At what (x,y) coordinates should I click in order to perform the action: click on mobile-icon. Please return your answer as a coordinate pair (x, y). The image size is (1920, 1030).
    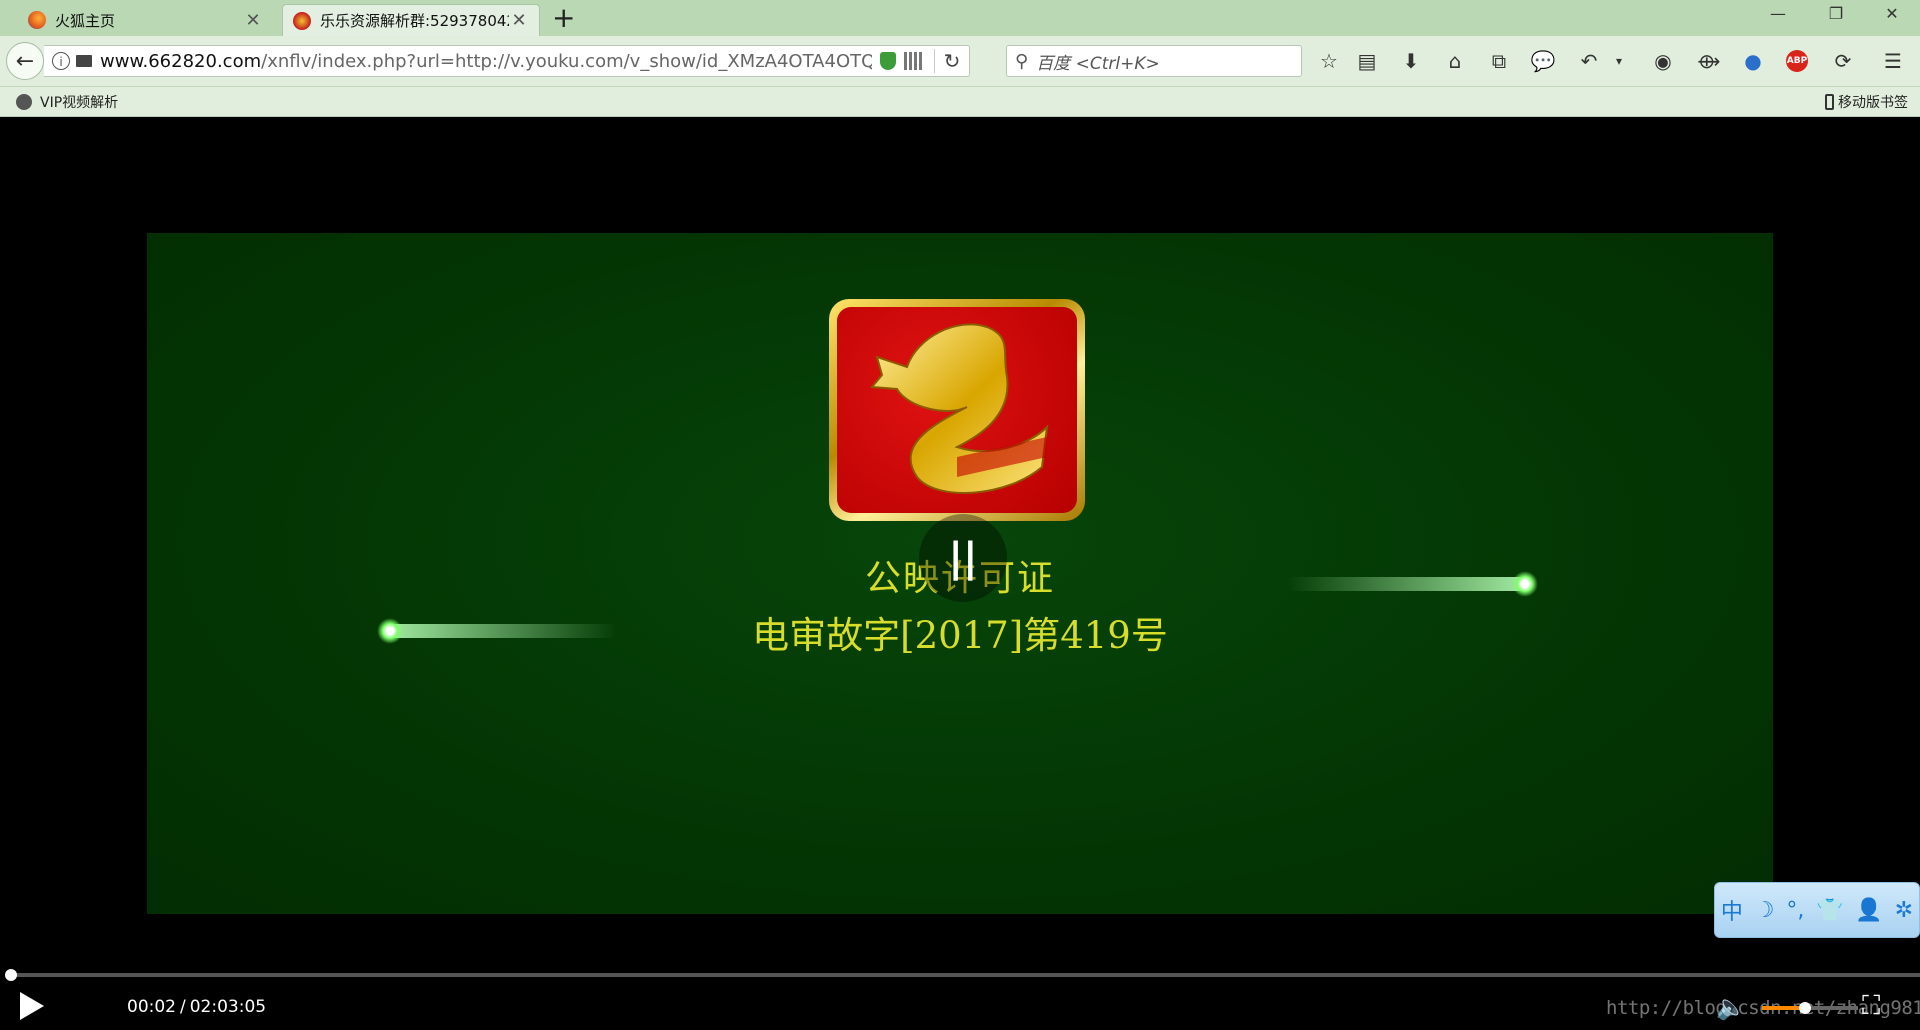
    Looking at the image, I should click on (1829, 102).